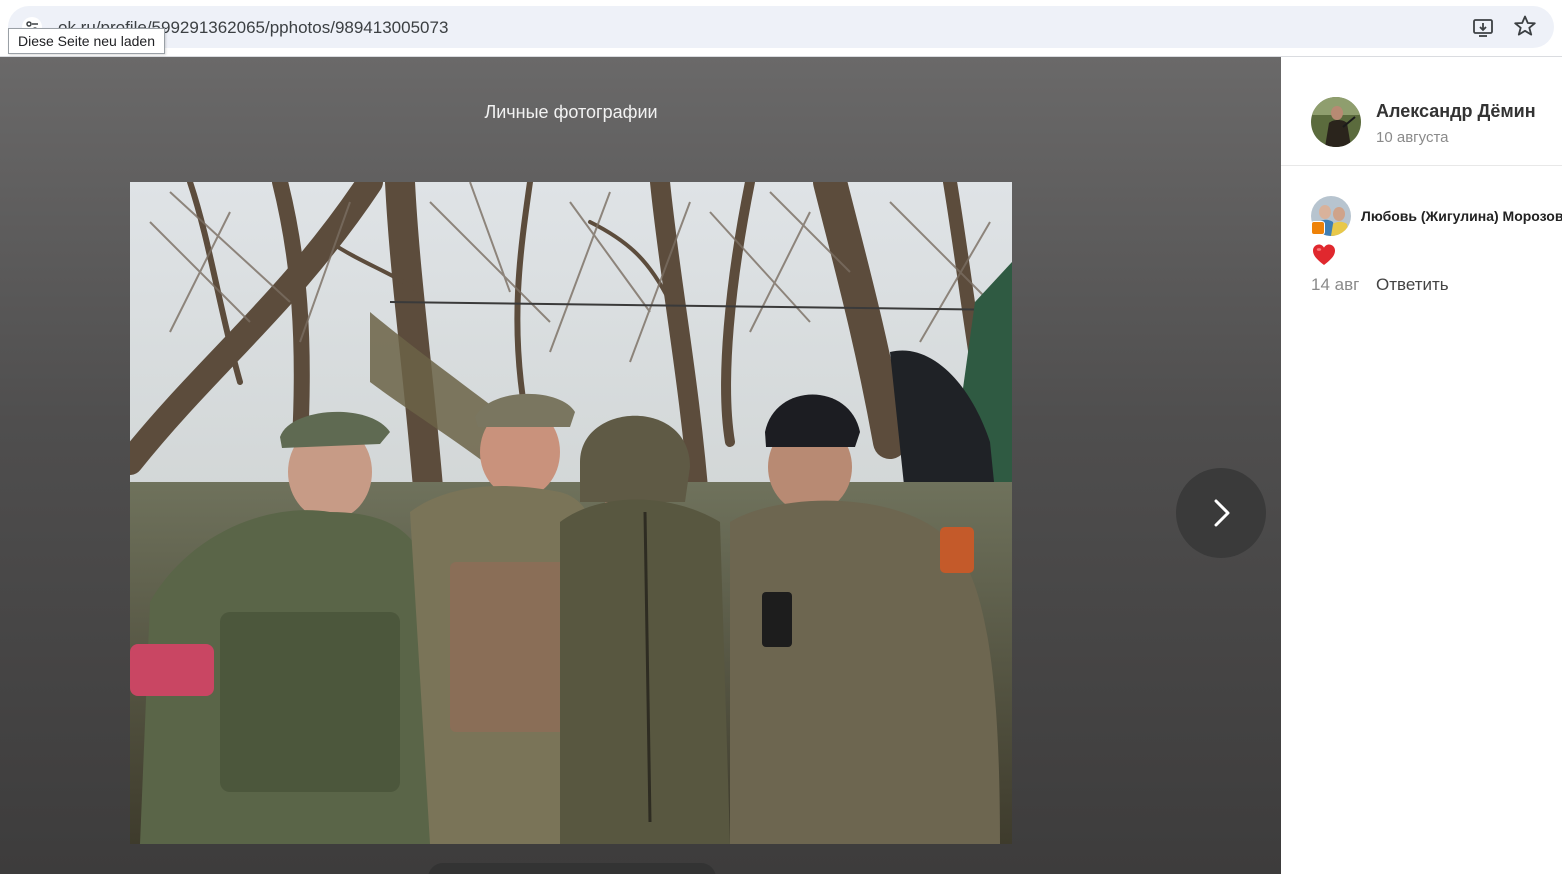  What do you see at coordinates (1456, 111) in the screenshot?
I see `author-name: Александр Дёмин` at bounding box center [1456, 111].